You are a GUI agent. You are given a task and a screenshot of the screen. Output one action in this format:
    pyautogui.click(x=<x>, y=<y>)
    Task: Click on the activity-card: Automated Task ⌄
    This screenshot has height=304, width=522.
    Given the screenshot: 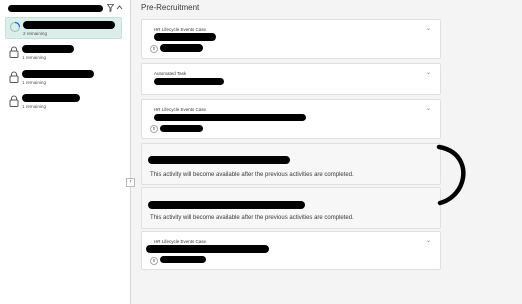 What is the action you would take?
    pyautogui.click(x=291, y=79)
    